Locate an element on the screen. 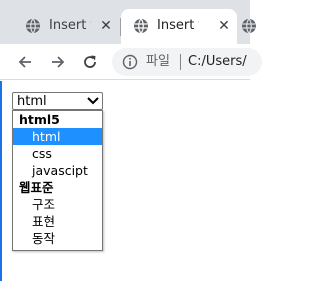 The height and width of the screenshot is (281, 320). tab-inactive: Insert tit ✕ is located at coordinates (60, 26).